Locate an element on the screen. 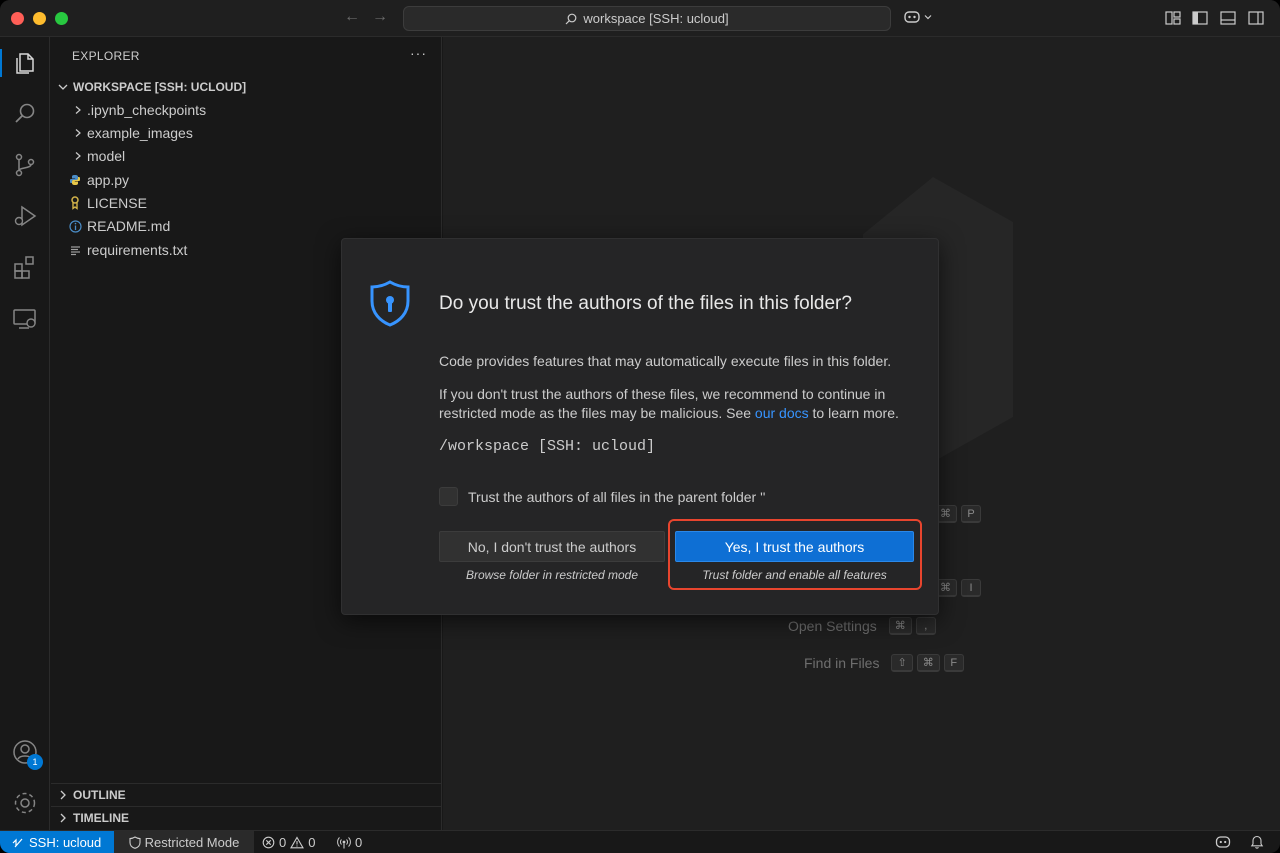 The height and width of the screenshot is (853, 1280). tree-item-app-py: app.py is located at coordinates (246, 180).